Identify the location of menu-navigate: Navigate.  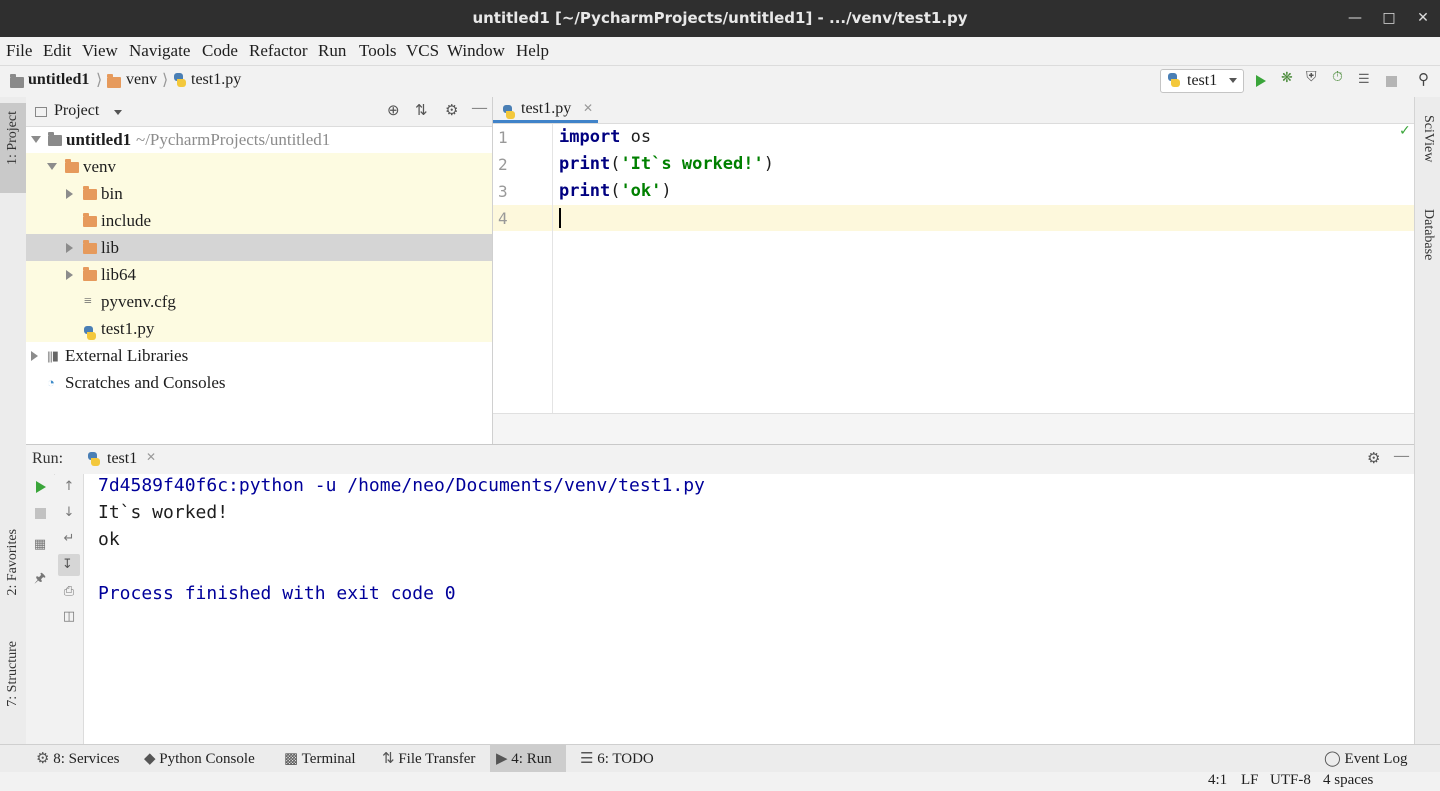
(159, 51).